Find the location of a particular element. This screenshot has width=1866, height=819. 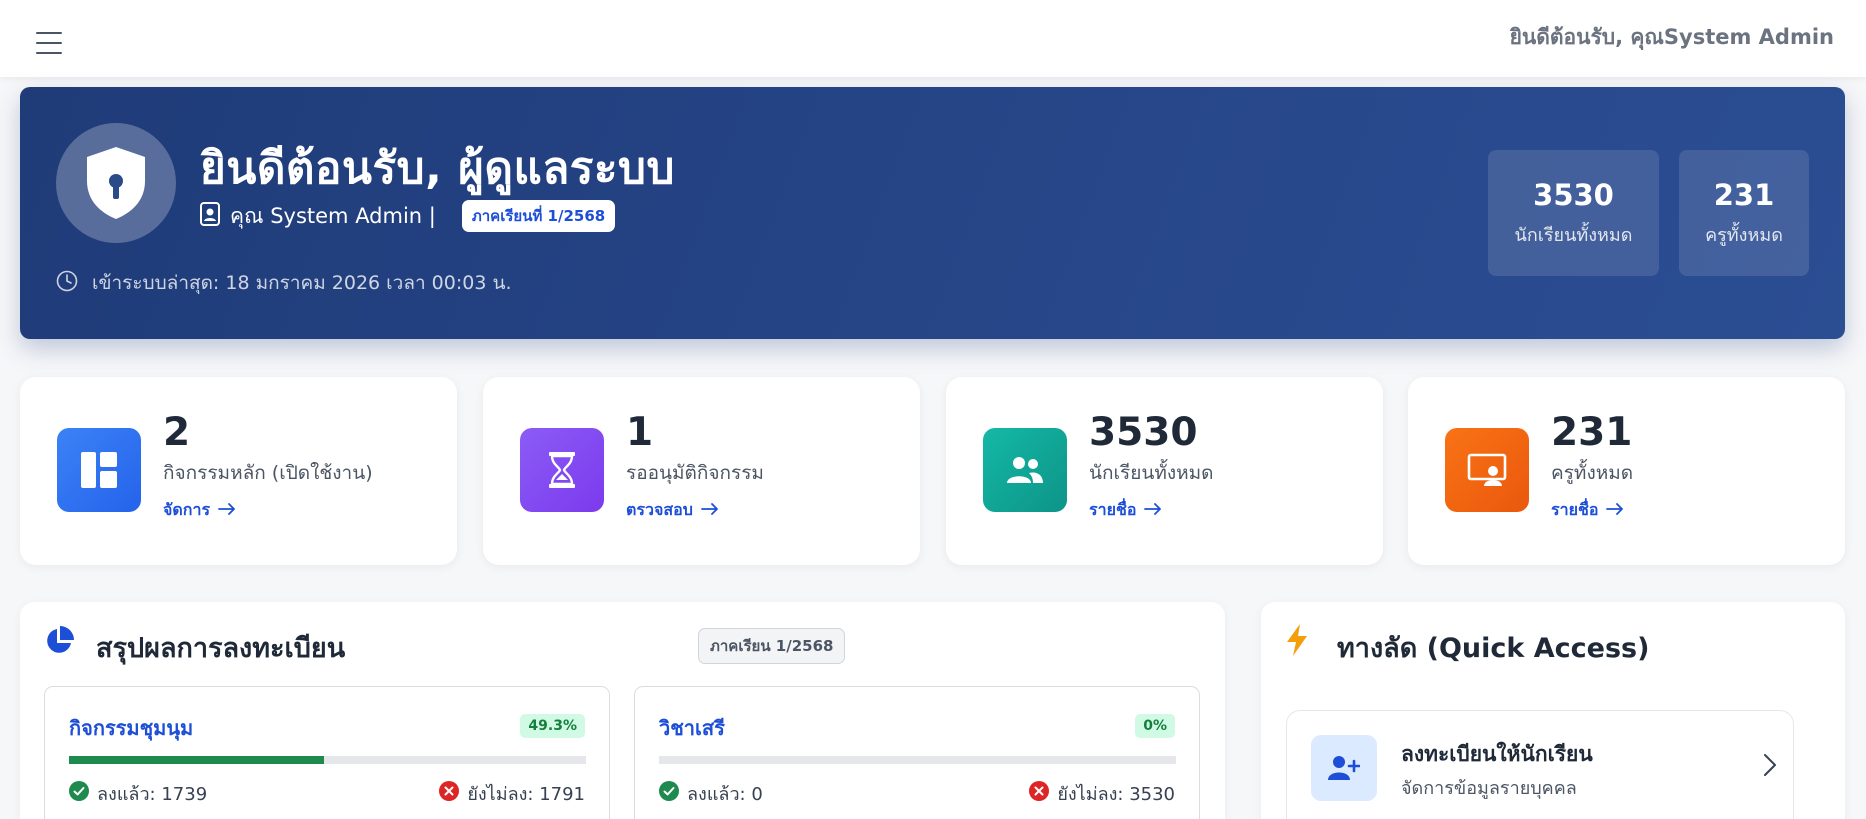

stat-card-teachers: 231 ครูทั้งหมด รายชื่อ is located at coordinates (1626, 471).